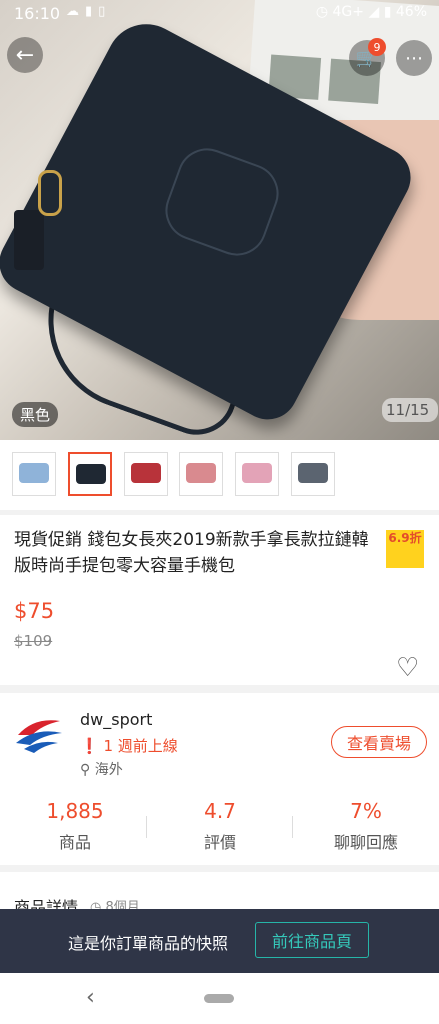  Describe the element at coordinates (140, 746) in the screenshot. I see `online-status-text: 1 週前上線` at that location.